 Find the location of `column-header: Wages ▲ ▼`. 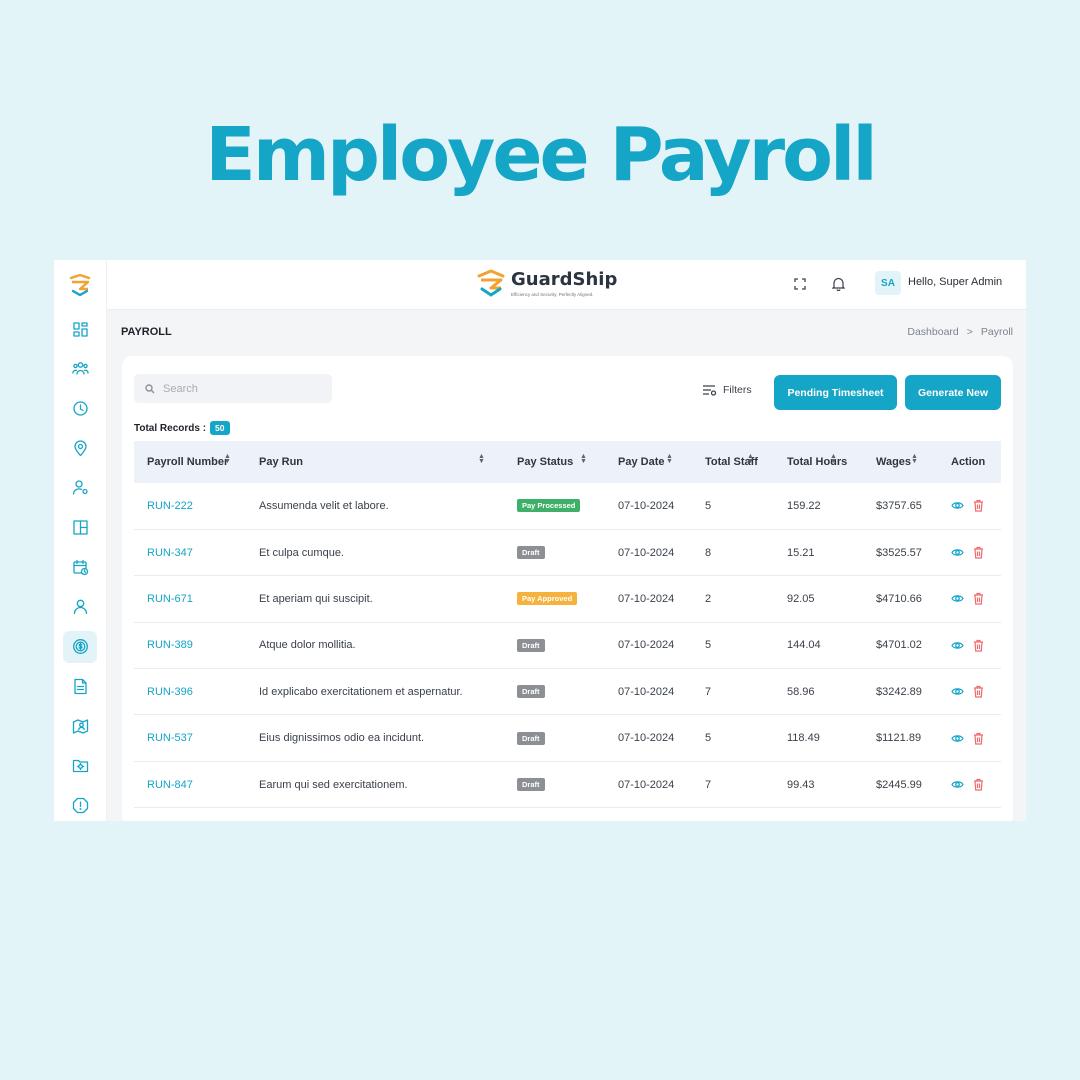

column-header: Wages ▲ ▼ is located at coordinates (900, 462).